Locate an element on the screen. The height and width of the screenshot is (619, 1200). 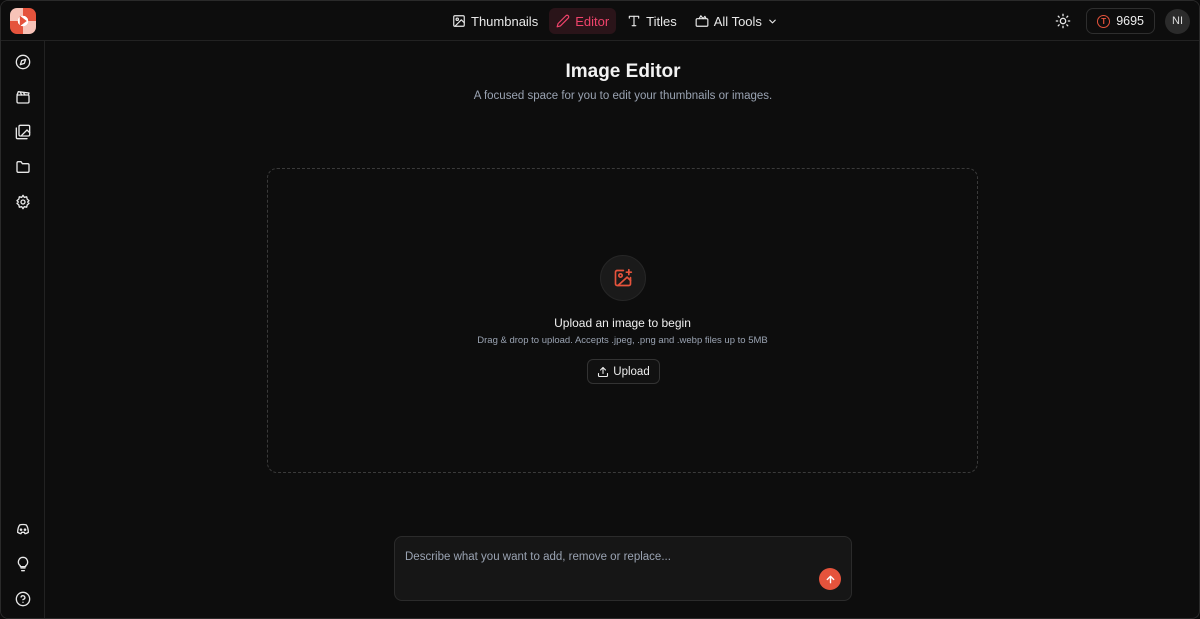
upload-button-label: Upload is located at coordinates (631, 371).